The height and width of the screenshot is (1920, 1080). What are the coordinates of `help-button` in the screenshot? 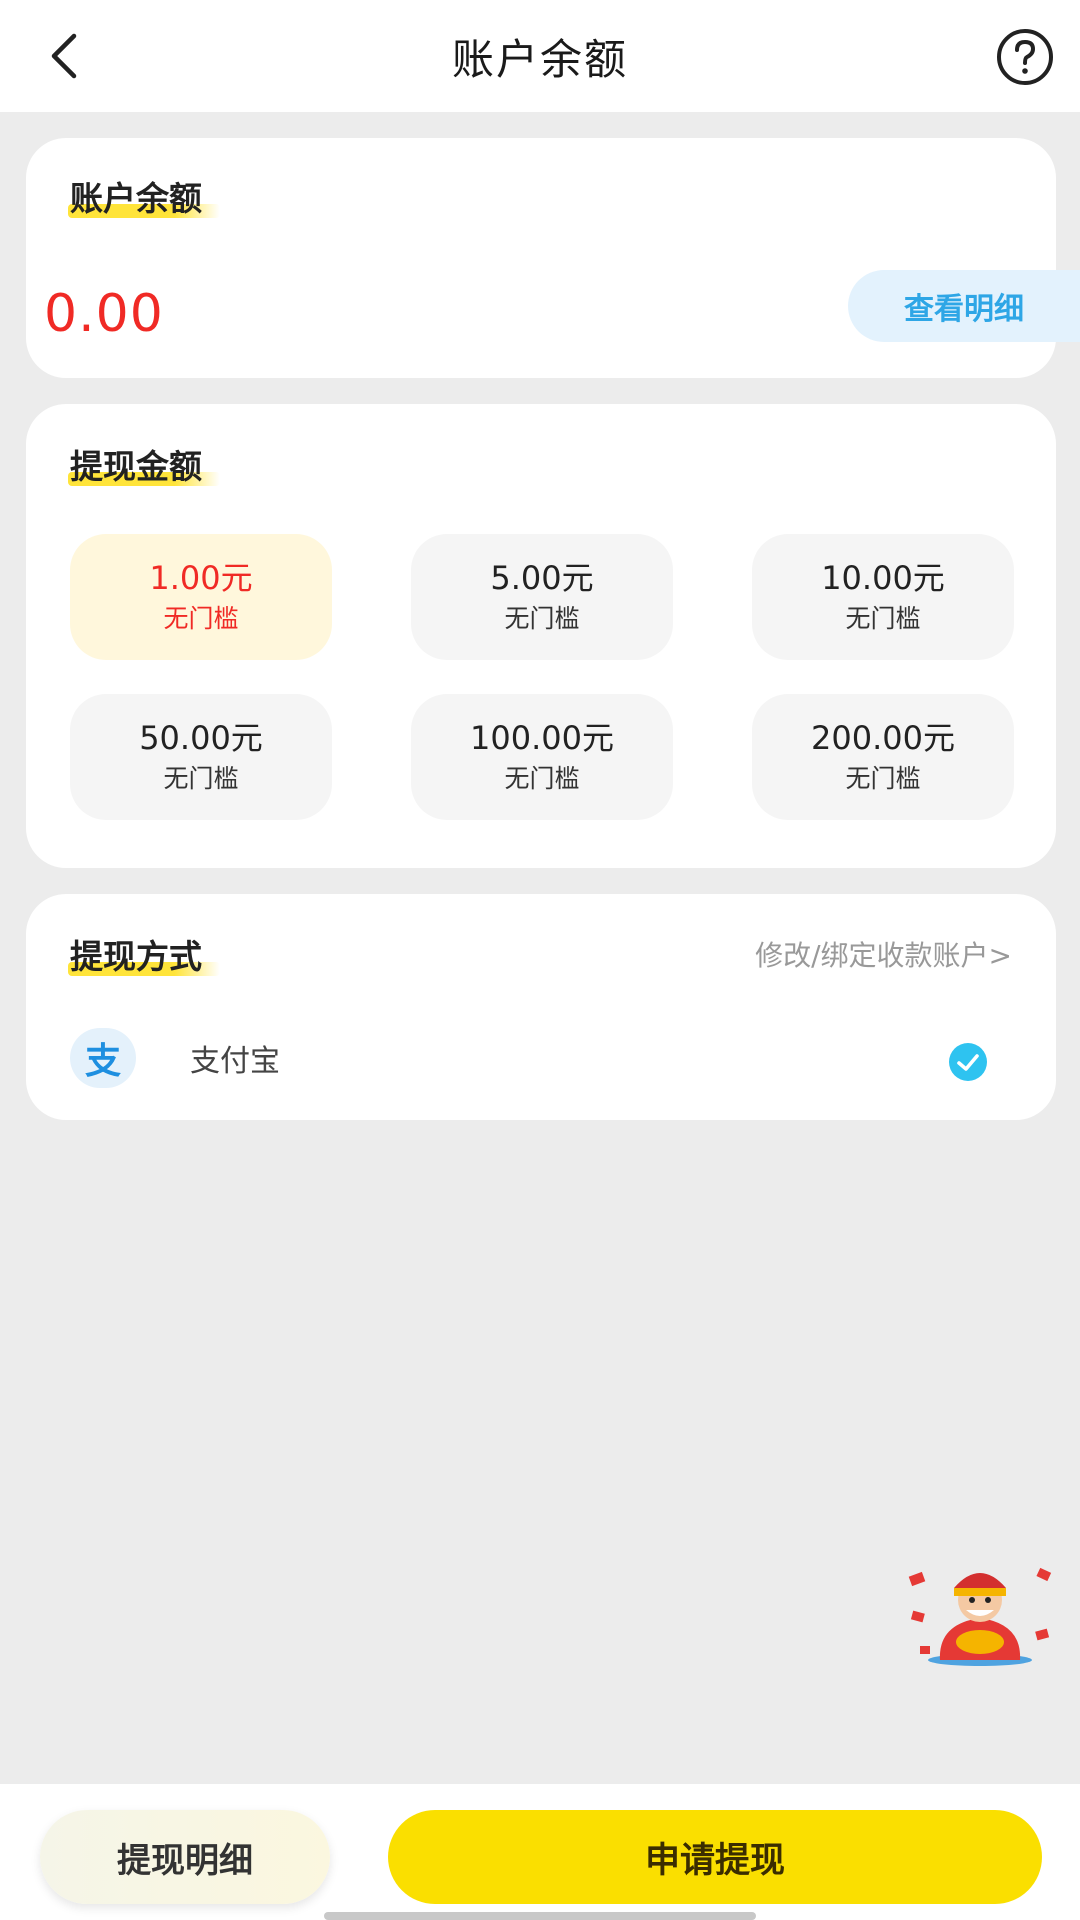 It's located at (1025, 57).